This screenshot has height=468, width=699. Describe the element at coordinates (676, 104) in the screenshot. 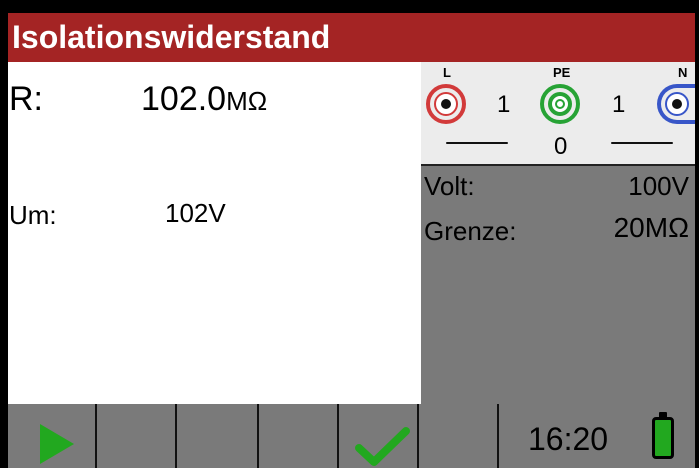

I see `terminal-n-icon` at that location.